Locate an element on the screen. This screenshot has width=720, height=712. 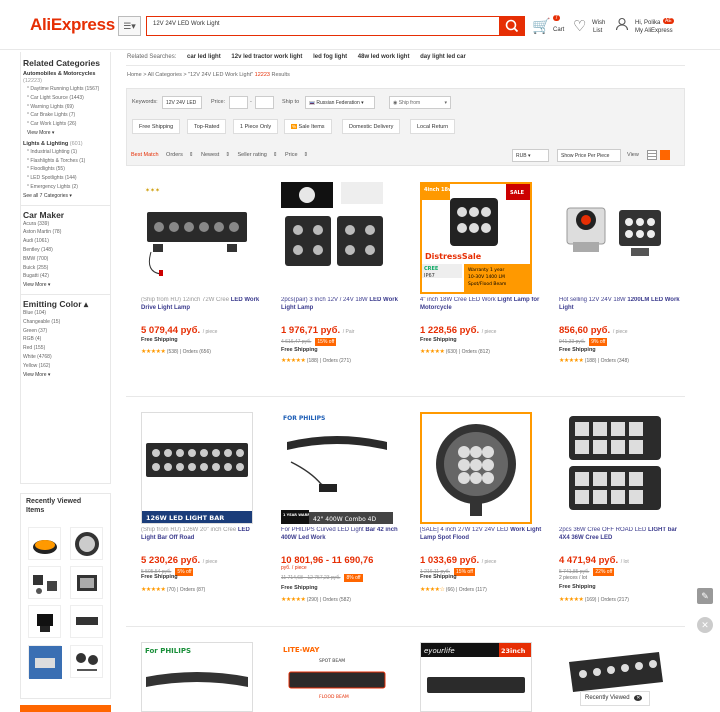
sidebar-item: Changeable (15) is located at coordinates (65, 322).